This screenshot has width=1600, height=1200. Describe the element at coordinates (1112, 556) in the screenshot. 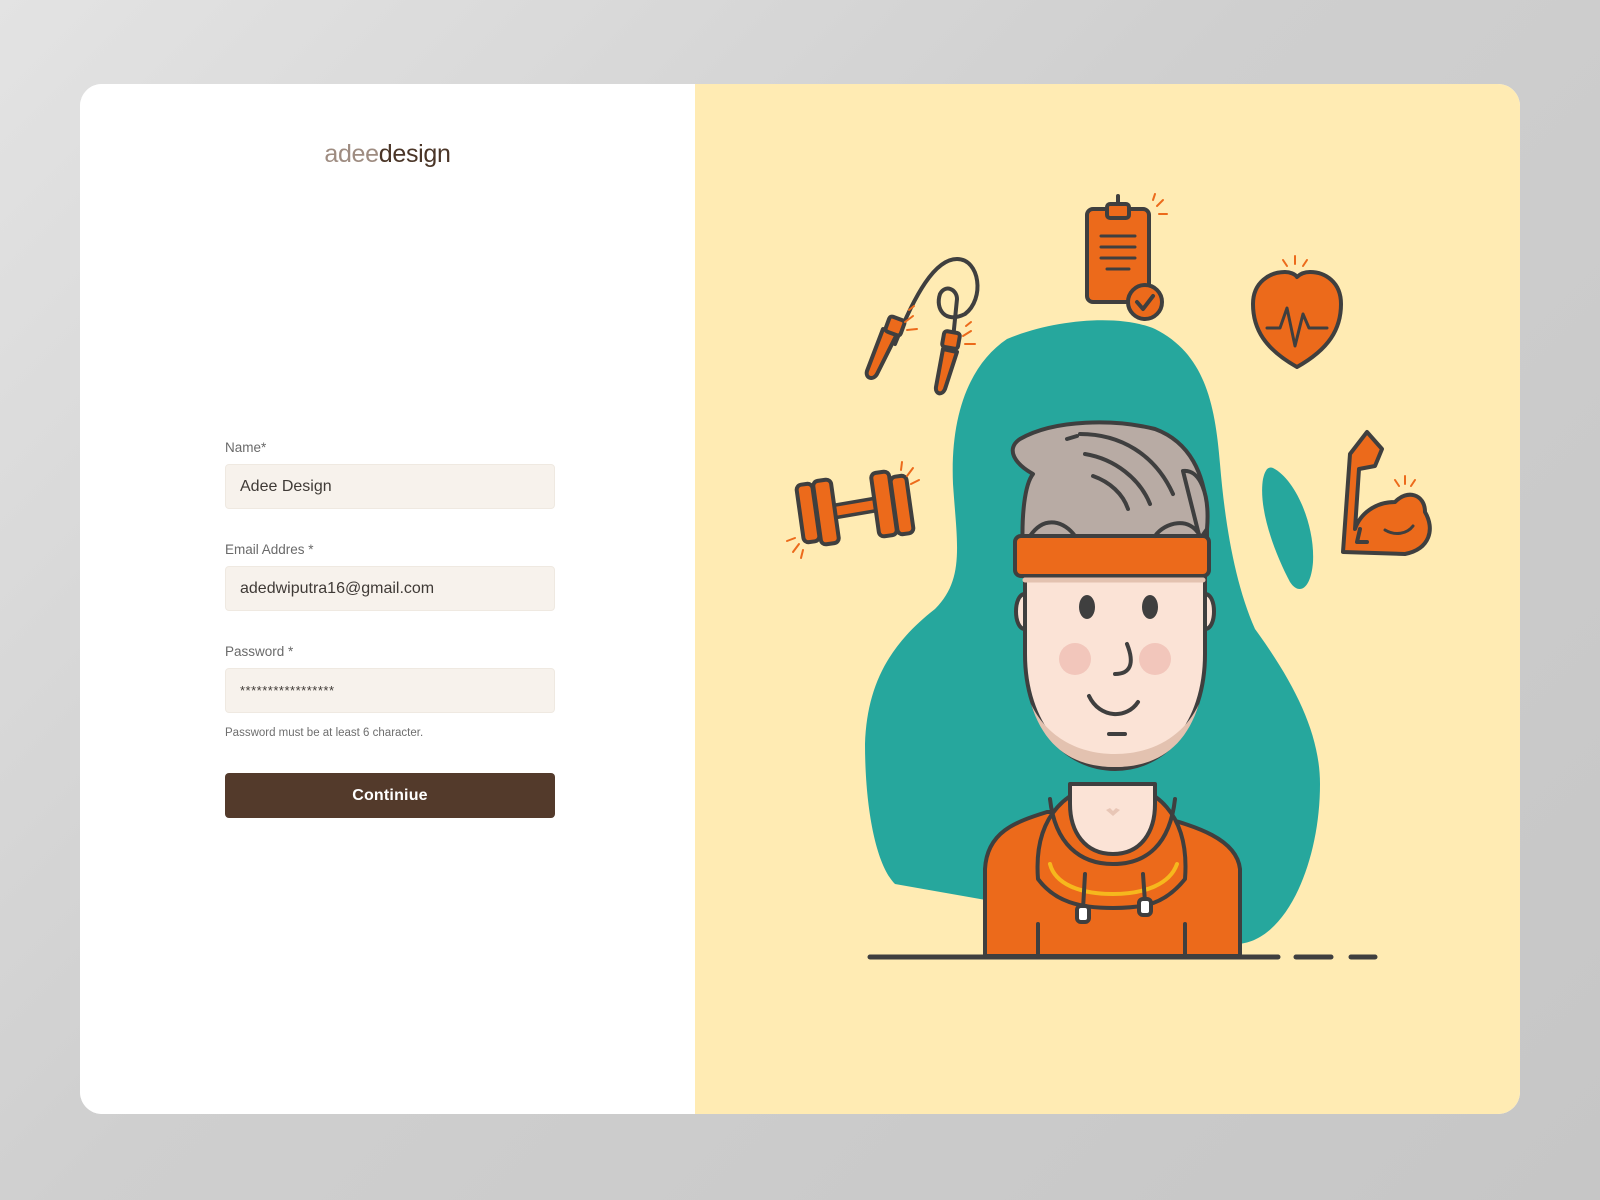

I see `headband` at that location.